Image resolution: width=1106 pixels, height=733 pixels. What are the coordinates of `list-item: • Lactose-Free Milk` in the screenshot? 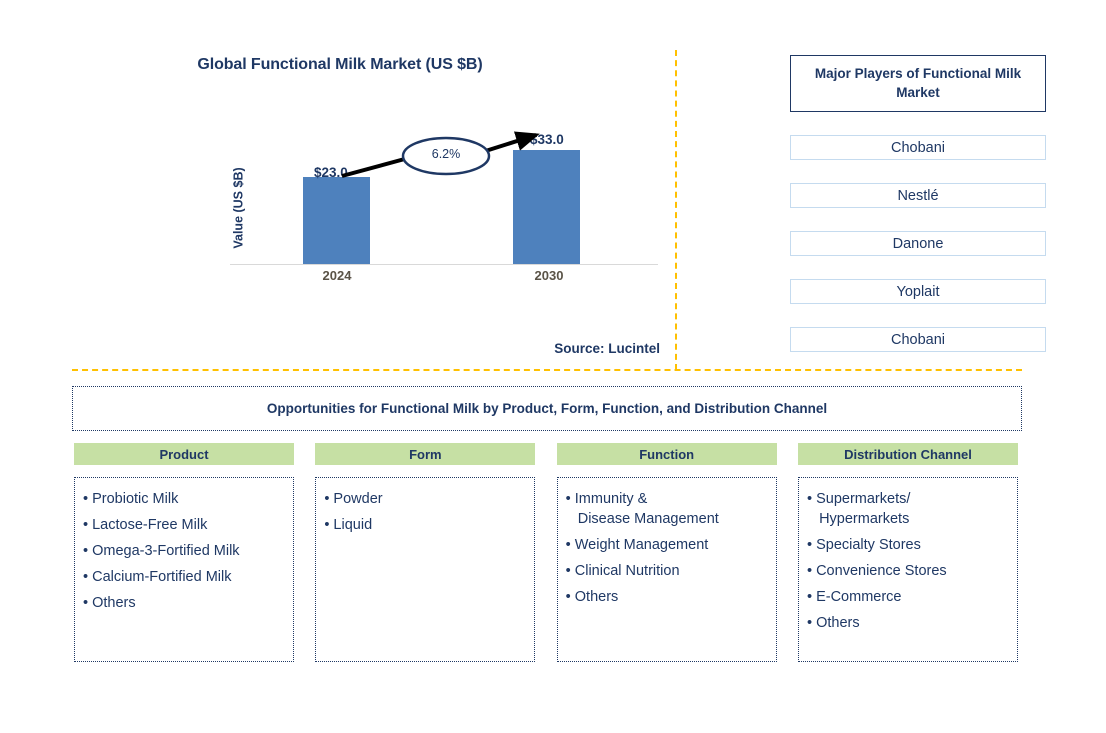 It's located at (145, 525).